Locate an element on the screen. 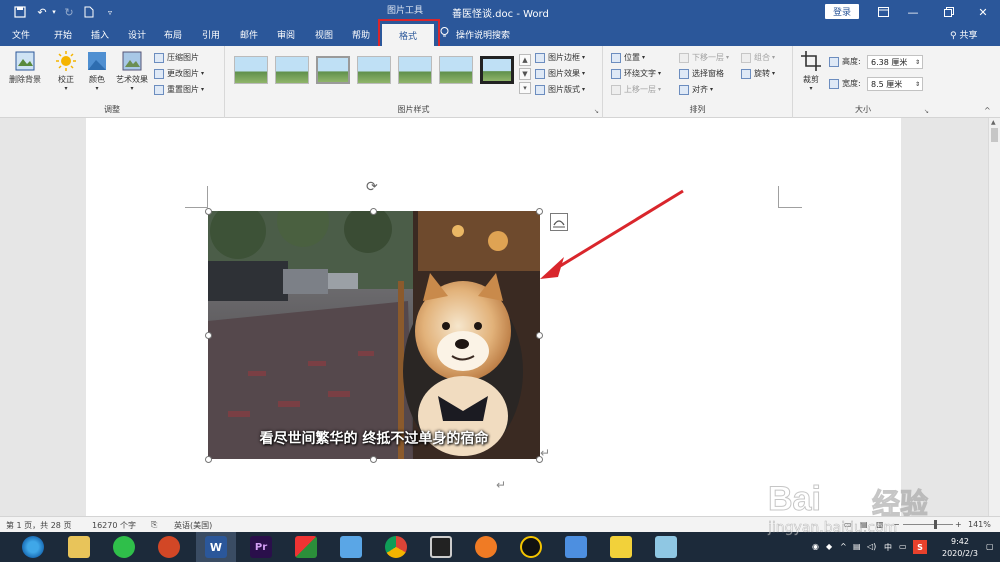 This screenshot has height=562, width=1000. media-player-icon is located at coordinates (486, 547).